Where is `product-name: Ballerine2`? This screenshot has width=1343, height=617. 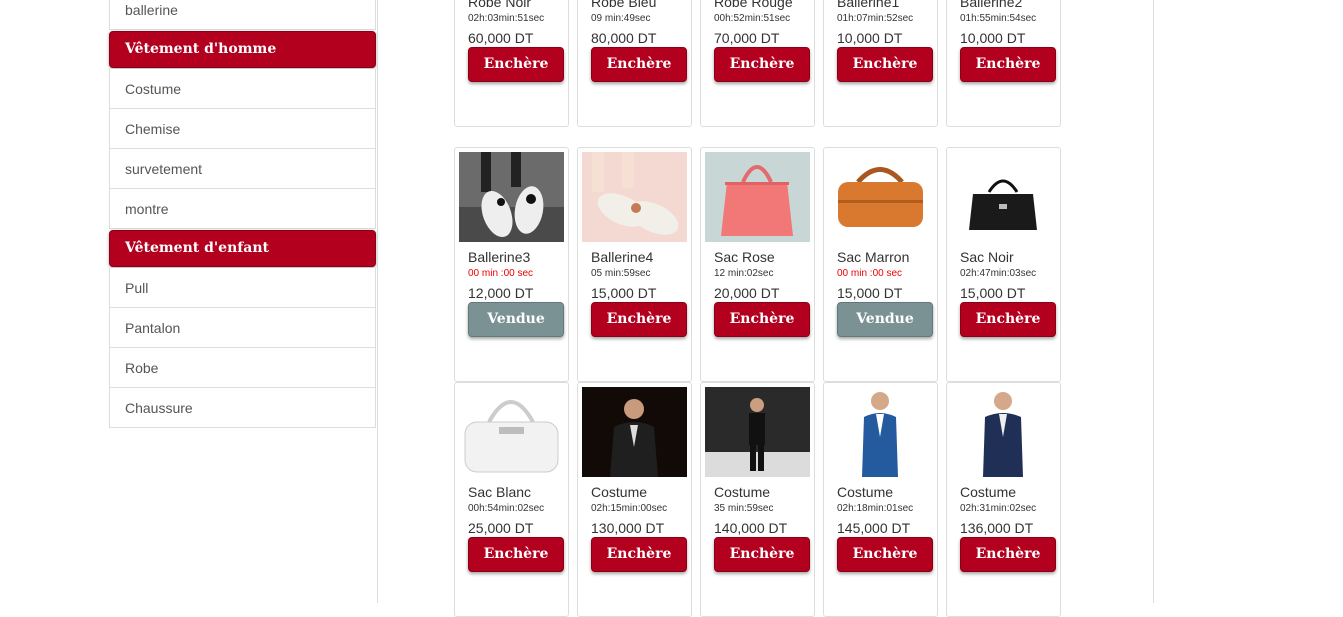 product-name: Ballerine2 is located at coordinates (991, 5).